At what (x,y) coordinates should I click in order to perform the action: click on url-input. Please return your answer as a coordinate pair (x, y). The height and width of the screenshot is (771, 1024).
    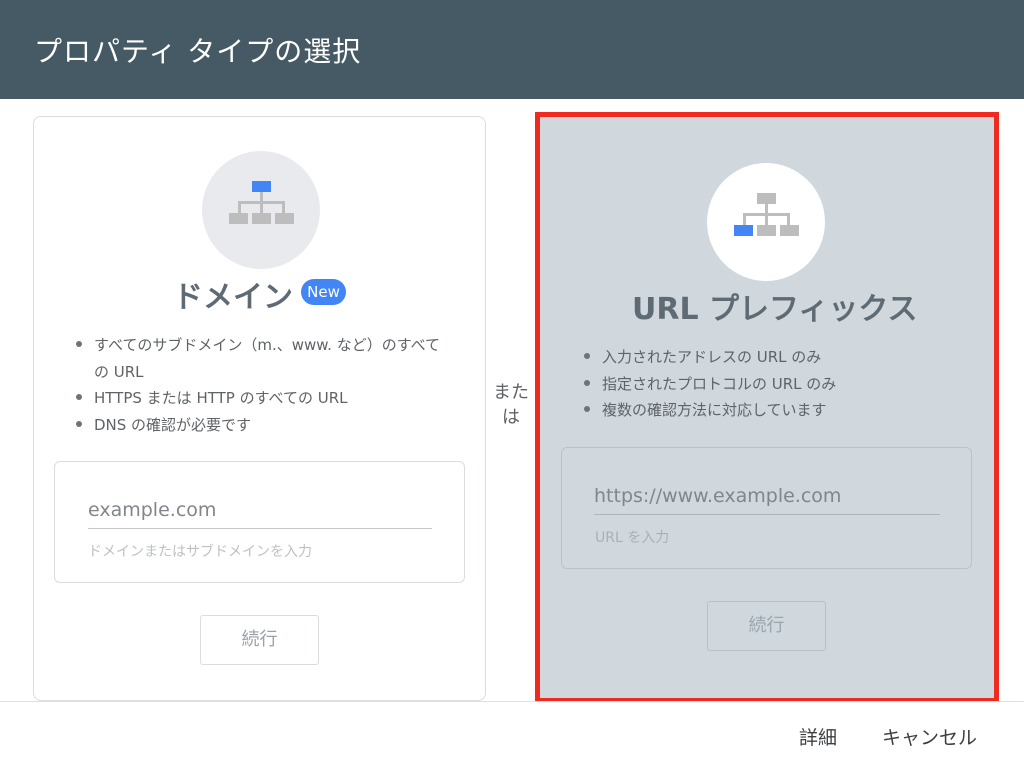
    Looking at the image, I should click on (767, 496).